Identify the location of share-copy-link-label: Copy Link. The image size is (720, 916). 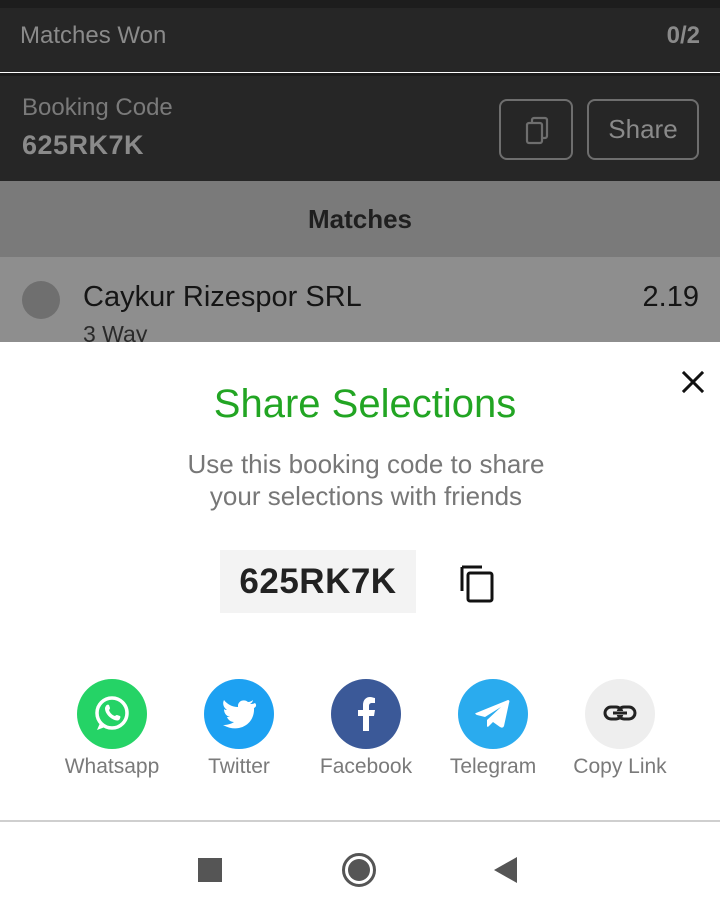
(620, 766).